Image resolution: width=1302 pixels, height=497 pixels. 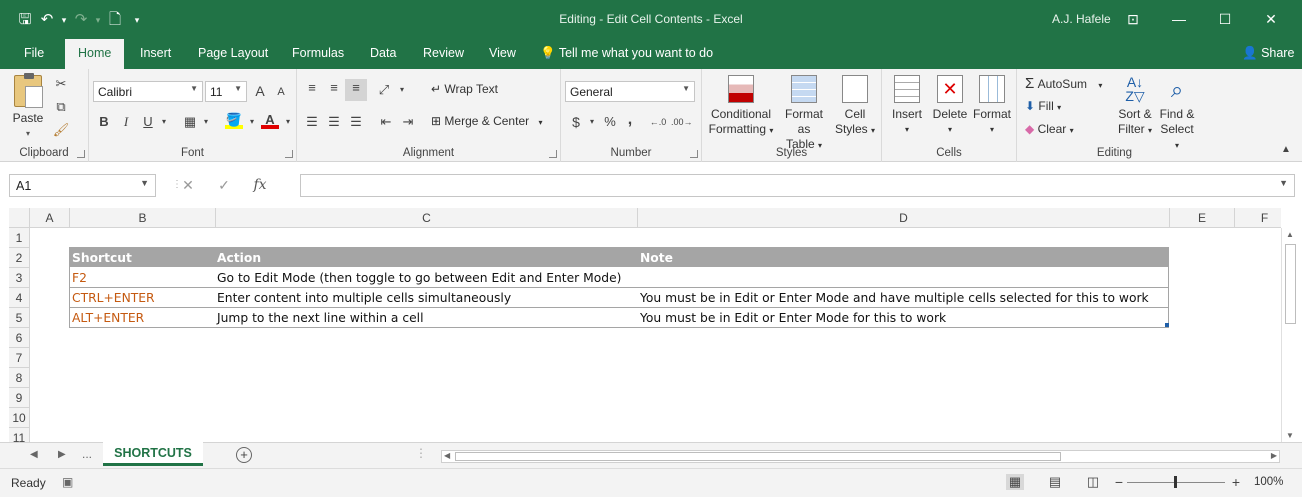 I want to click on tab-home: Home, so click(x=95, y=54).